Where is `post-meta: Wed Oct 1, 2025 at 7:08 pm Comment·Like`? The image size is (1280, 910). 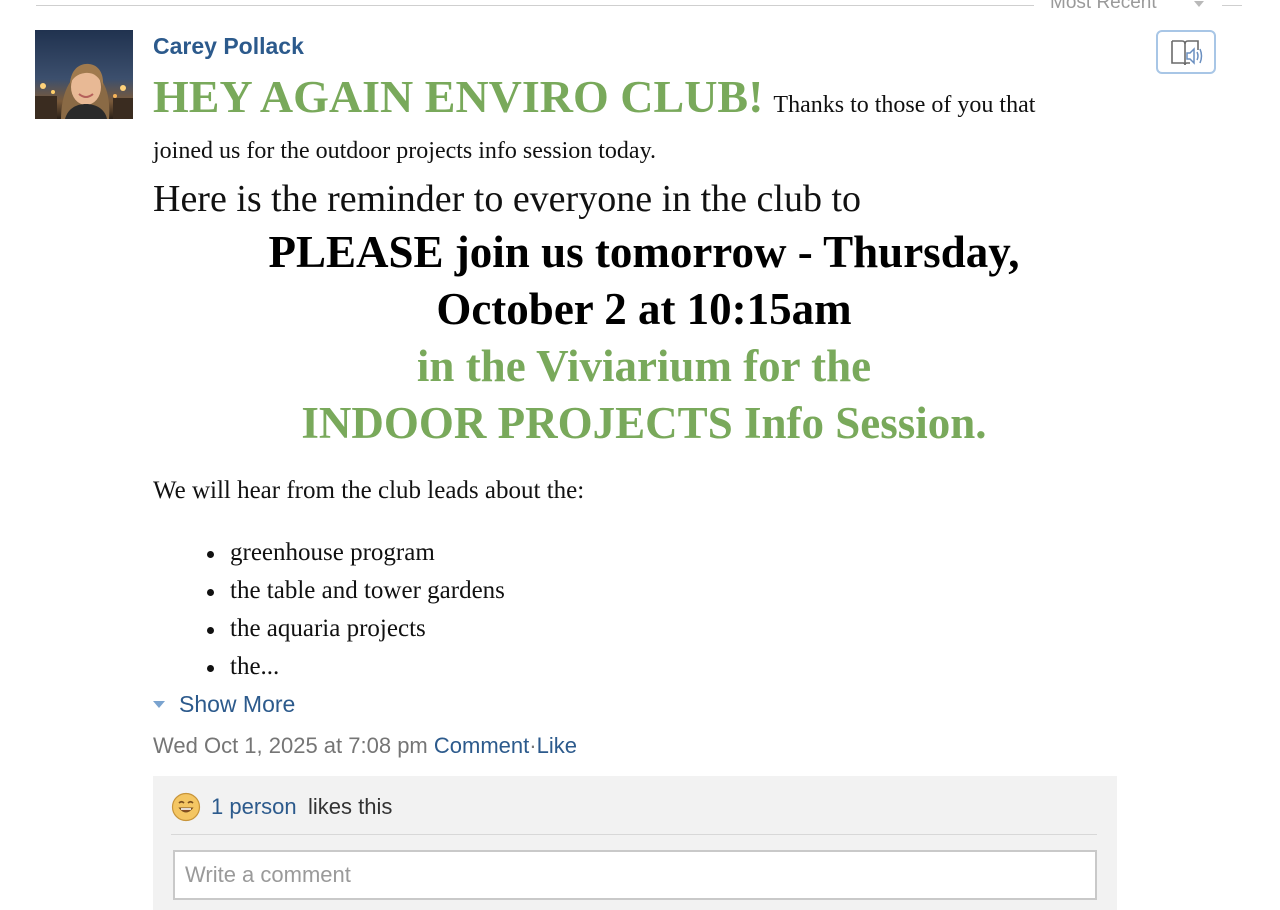
post-meta: Wed Oct 1, 2025 at 7:08 pm Comment·Like is located at coordinates (365, 746).